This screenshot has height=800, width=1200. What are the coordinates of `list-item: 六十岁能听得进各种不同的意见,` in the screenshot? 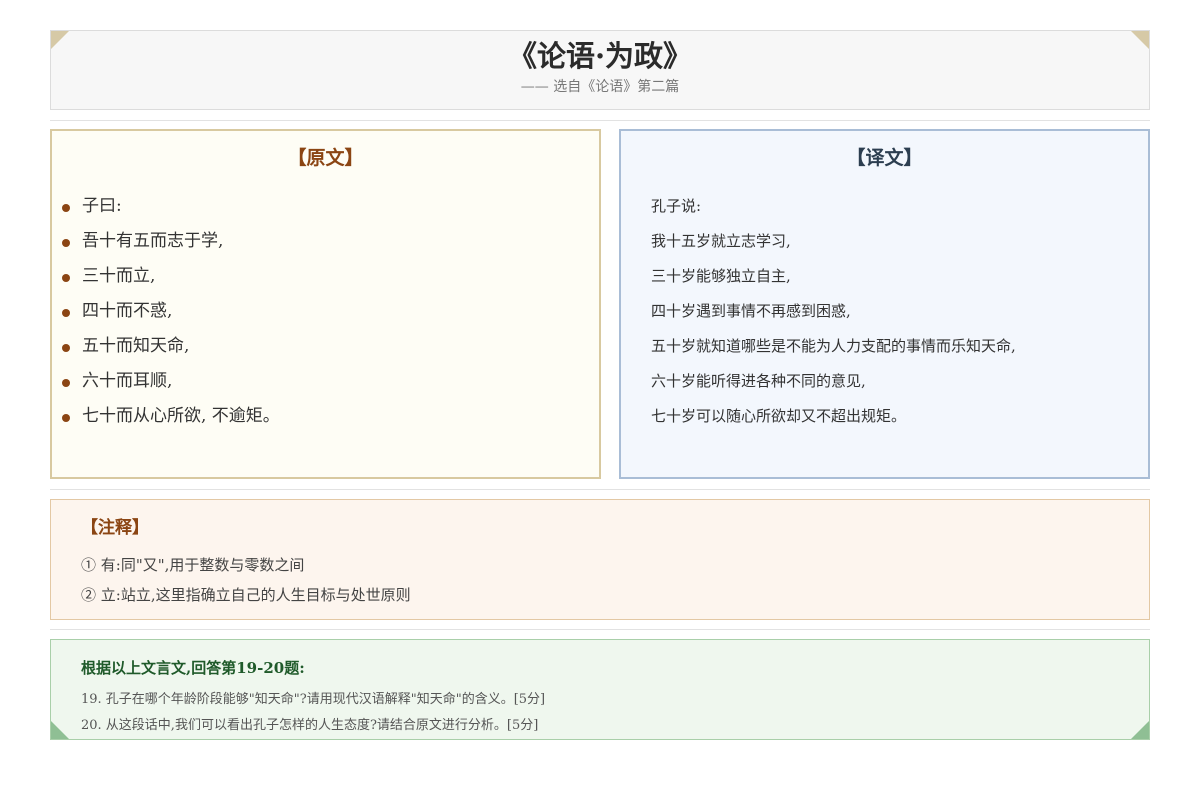 It's located at (758, 381).